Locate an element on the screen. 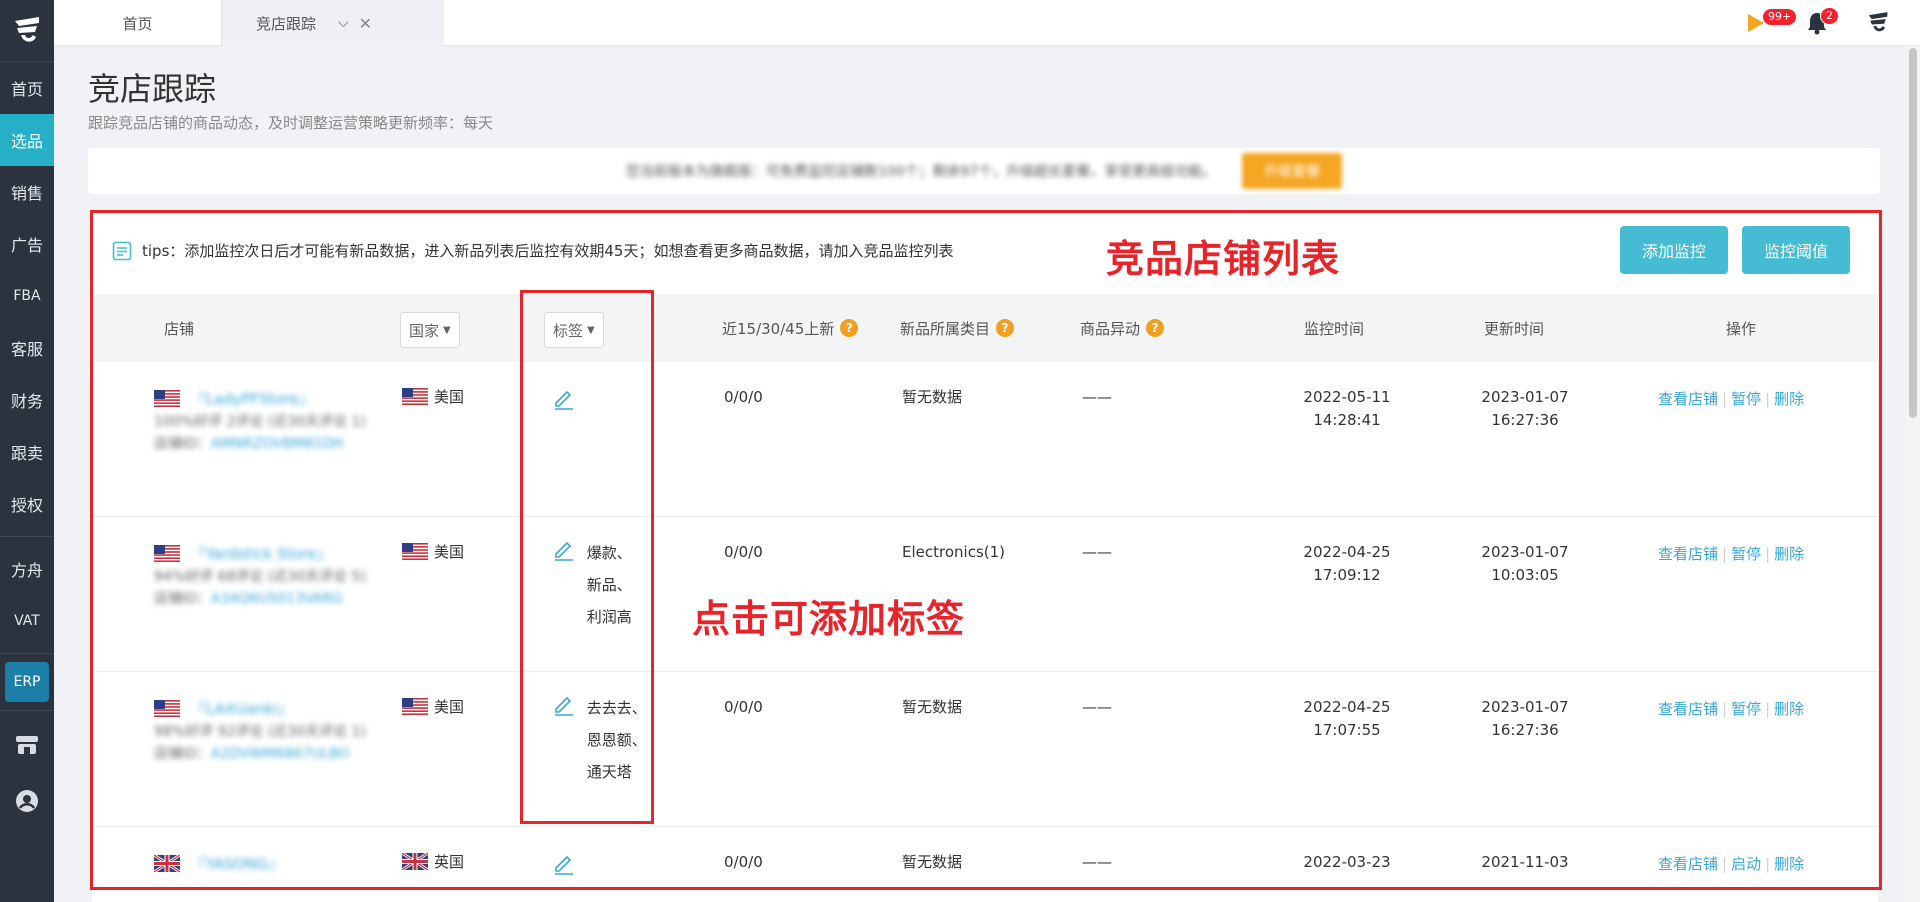  sidebar-item-label: VAT is located at coordinates (27, 621).